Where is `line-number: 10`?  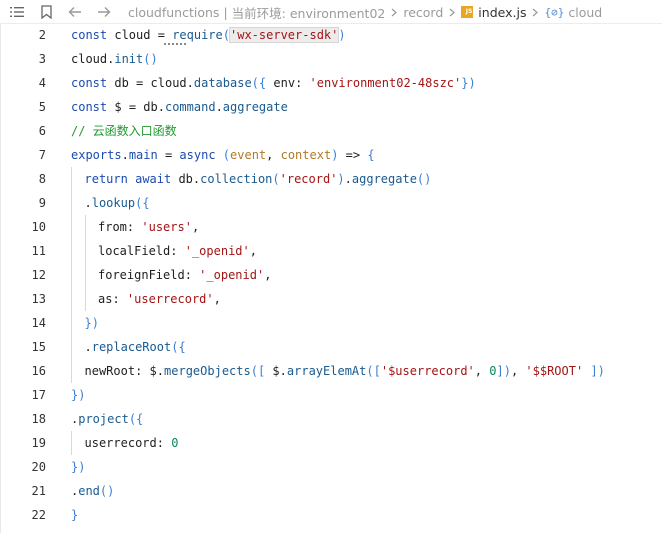
line-number: 10 is located at coordinates (38, 227).